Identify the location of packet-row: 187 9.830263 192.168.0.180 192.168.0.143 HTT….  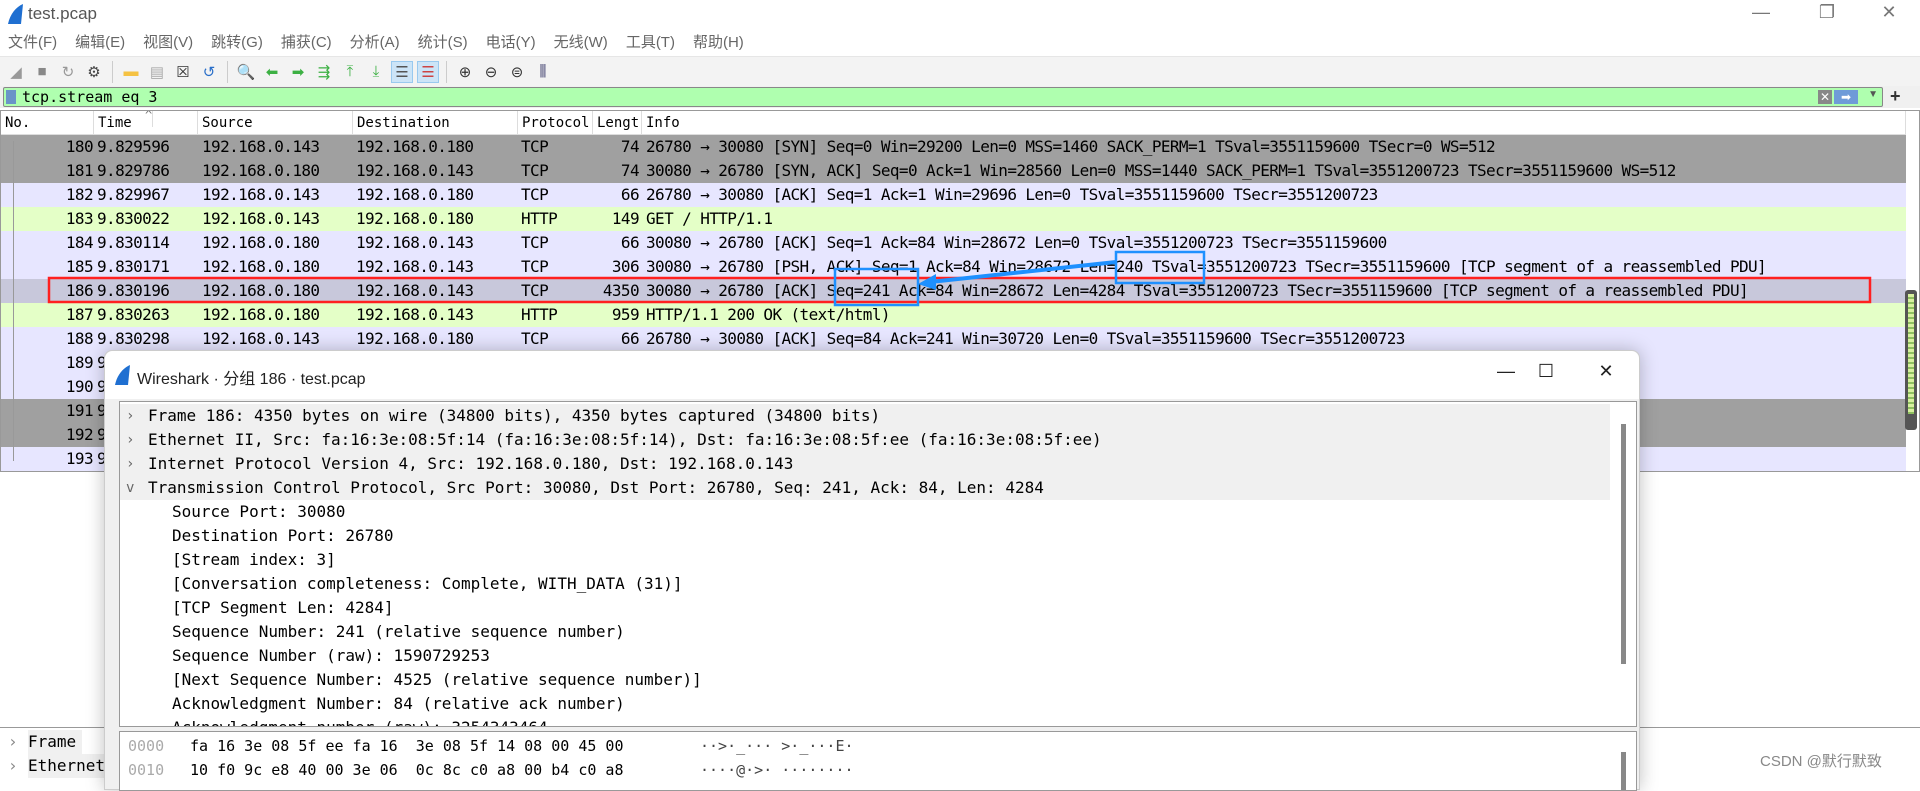
(953, 315).